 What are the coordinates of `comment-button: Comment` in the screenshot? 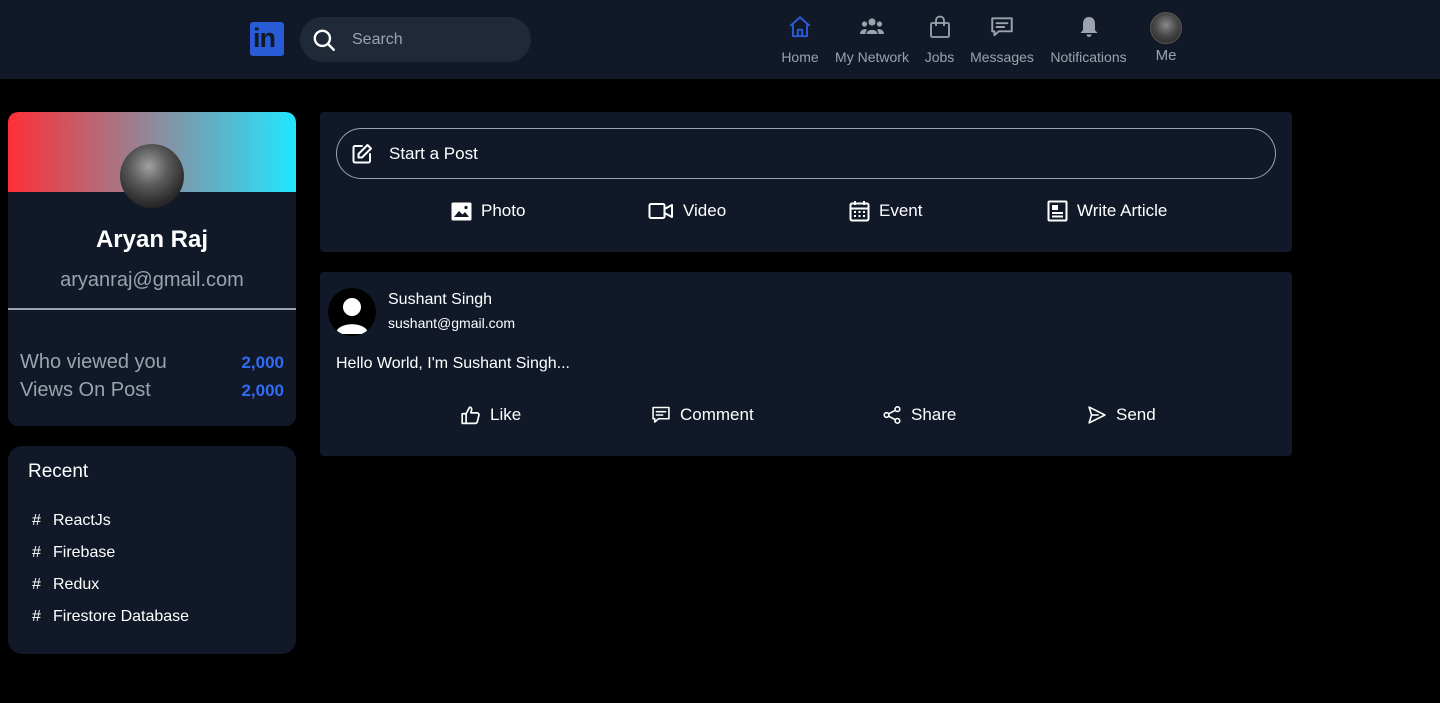 It's located at (702, 415).